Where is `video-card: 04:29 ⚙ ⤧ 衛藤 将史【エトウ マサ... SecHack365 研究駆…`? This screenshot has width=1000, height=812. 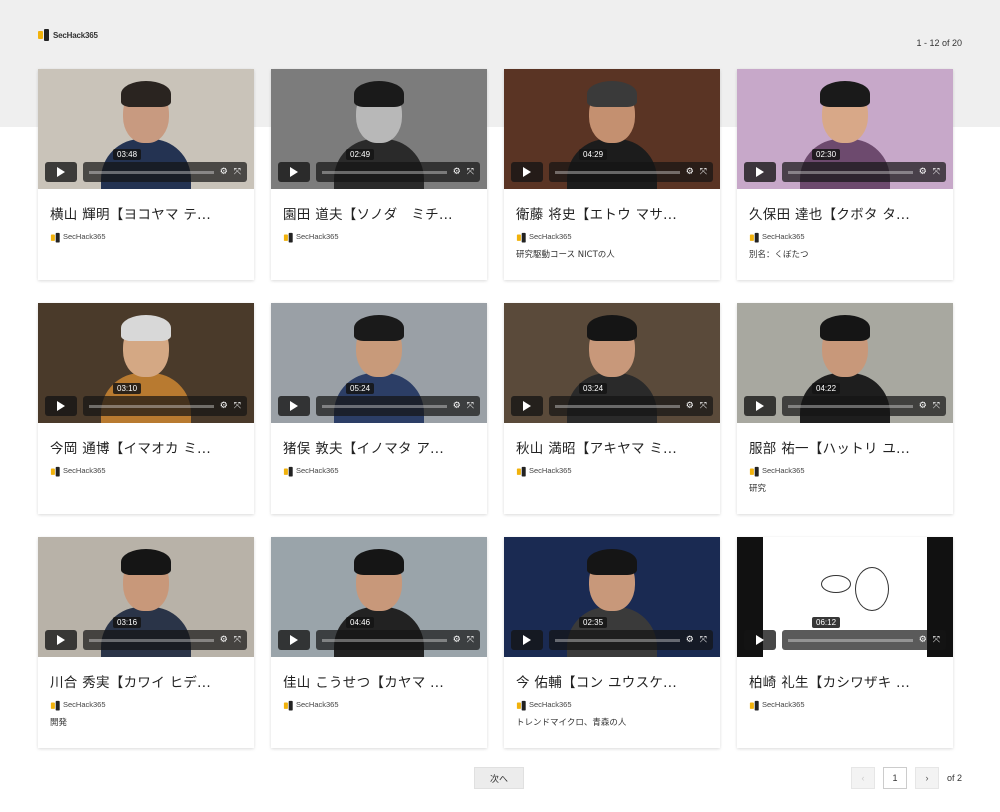 video-card: 04:29 ⚙ ⤧ 衛藤 将史【エトウ マサ... SecHack365 研究駆… is located at coordinates (612, 174).